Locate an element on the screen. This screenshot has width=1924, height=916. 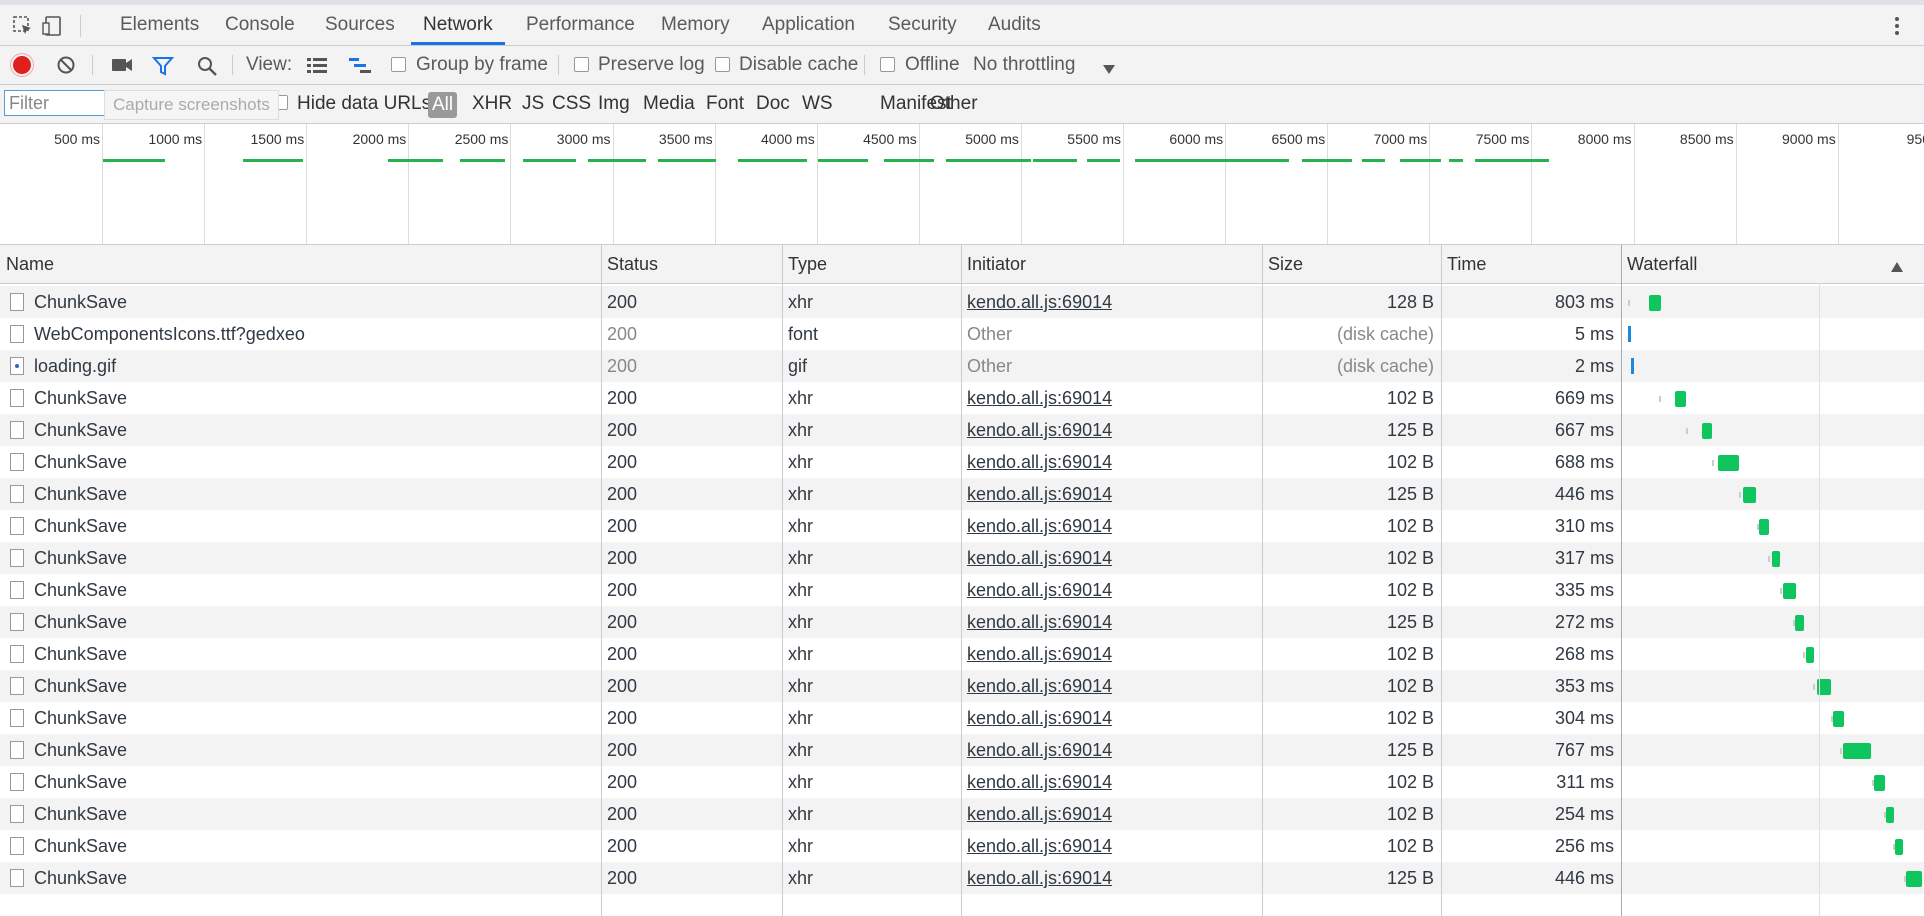
tab-elements: Elements is located at coordinates (159, 25).